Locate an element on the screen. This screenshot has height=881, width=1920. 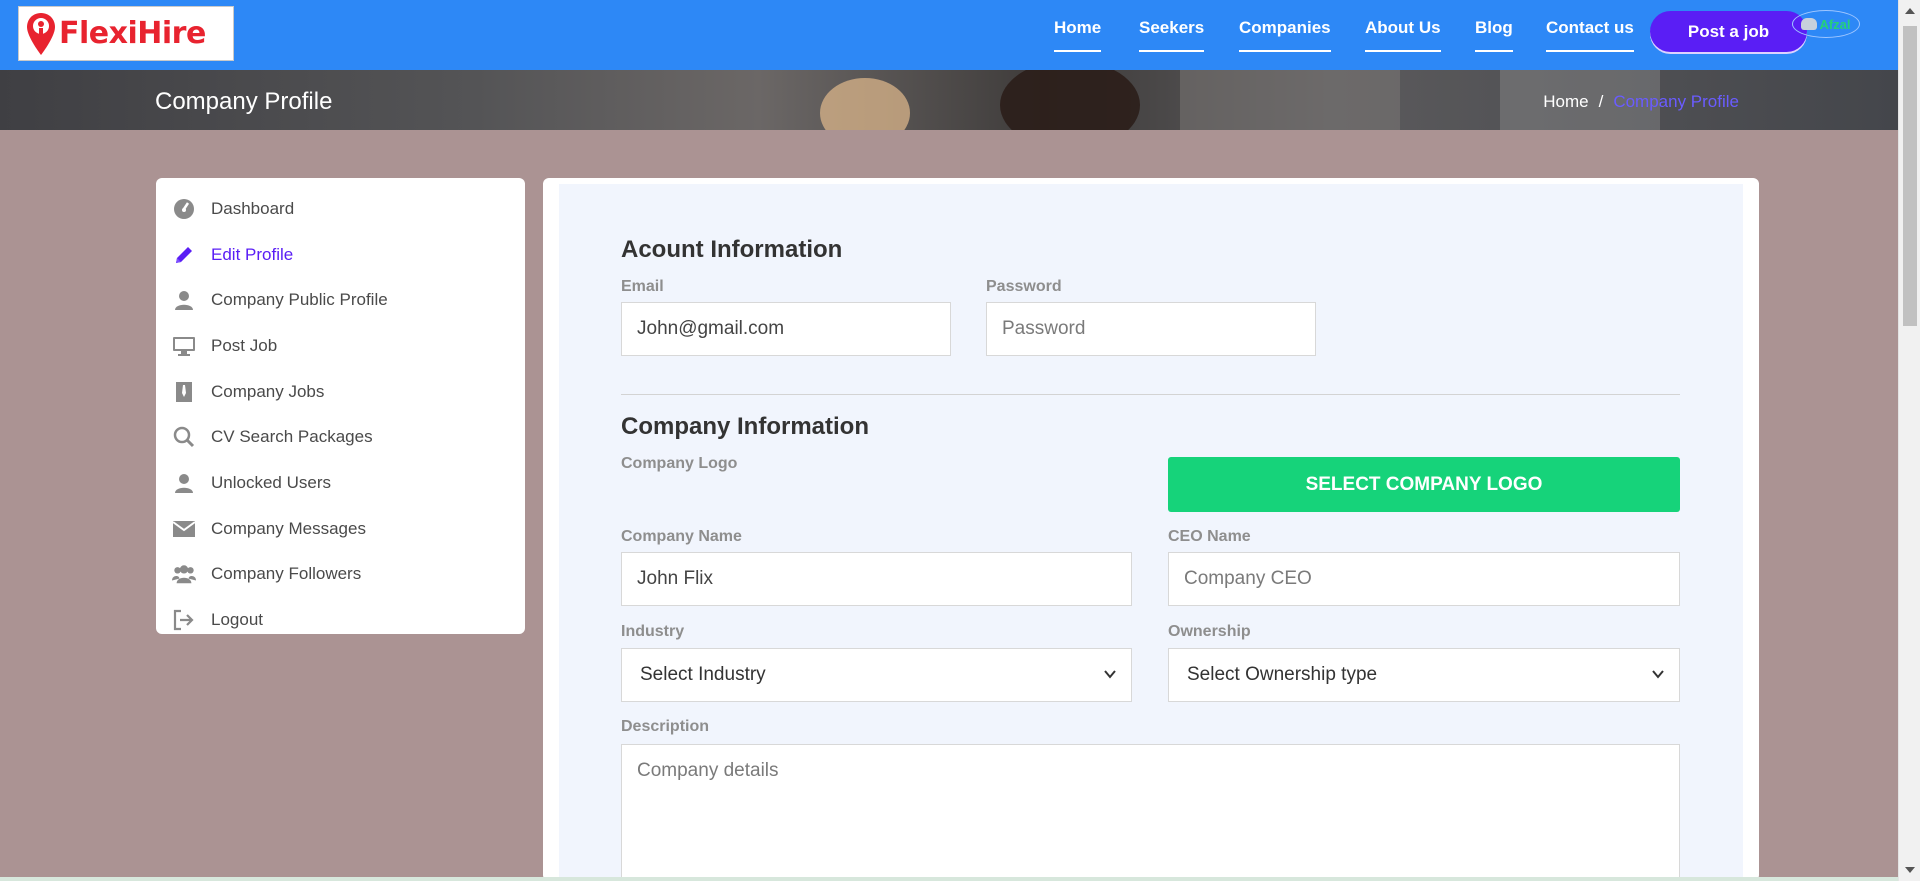
ceo-name-label: CEO Name is located at coordinates (1209, 536).